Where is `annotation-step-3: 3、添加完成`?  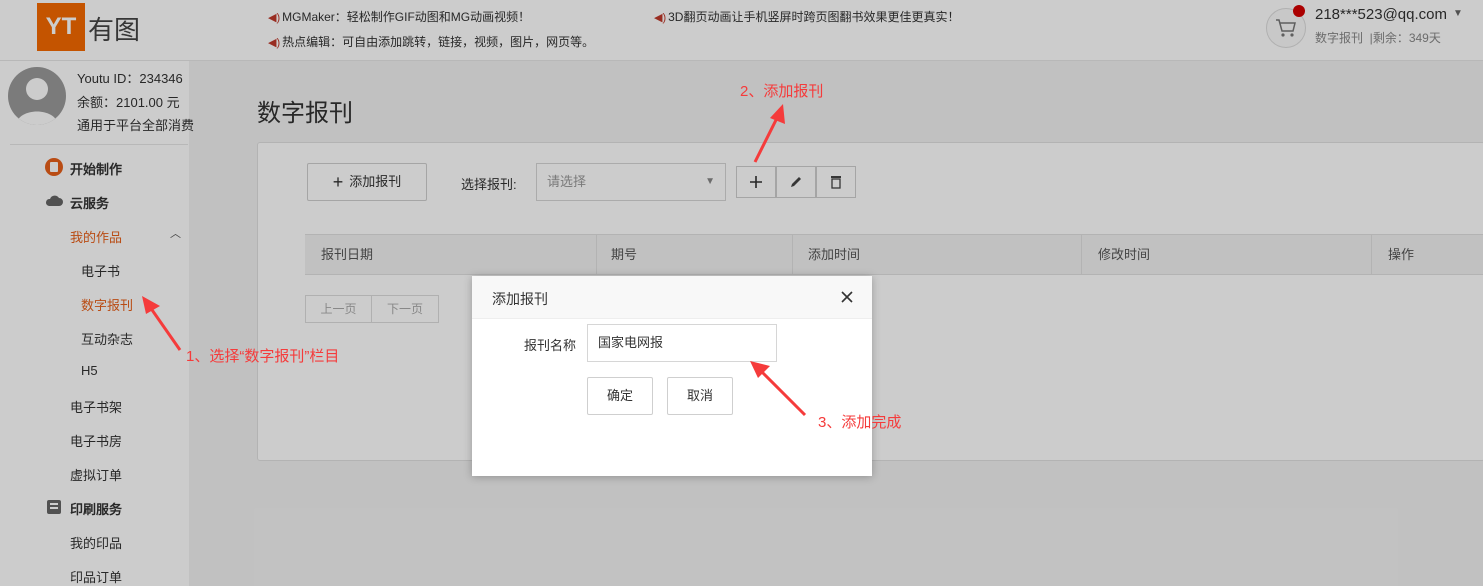 annotation-step-3: 3、添加完成 is located at coordinates (860, 422).